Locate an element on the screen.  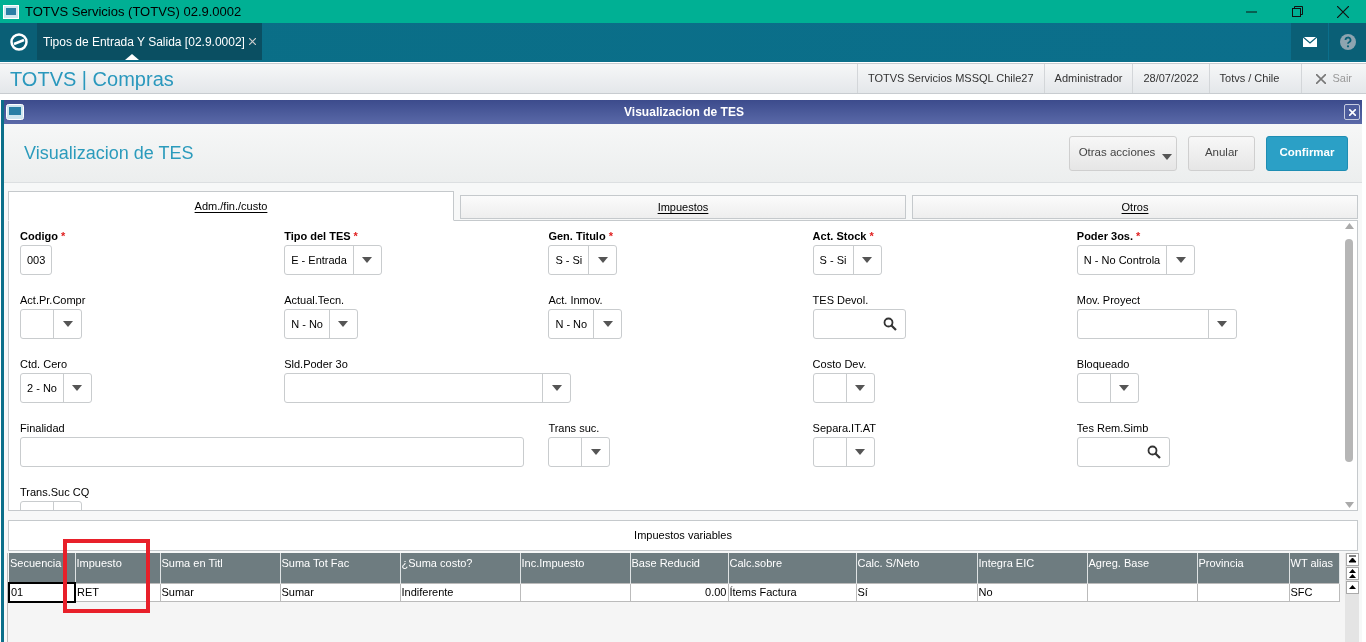
column-header: Agreg. Base is located at coordinates (1142, 568).